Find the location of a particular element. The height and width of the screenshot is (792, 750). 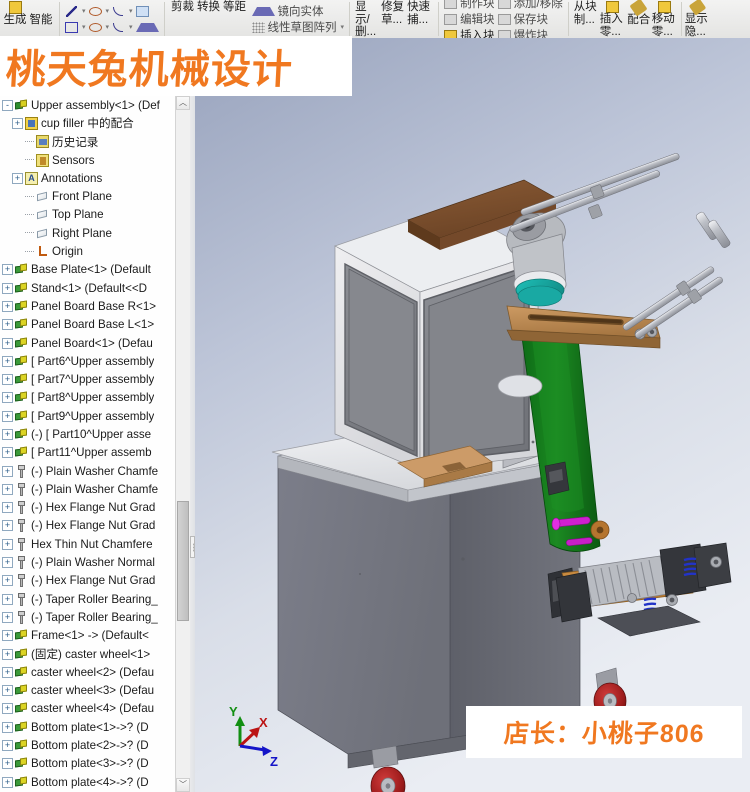

ribbon-group-mirror-pattern: 镜向实体 线性草图阵列 ▾ is located at coordinates (298, 19).